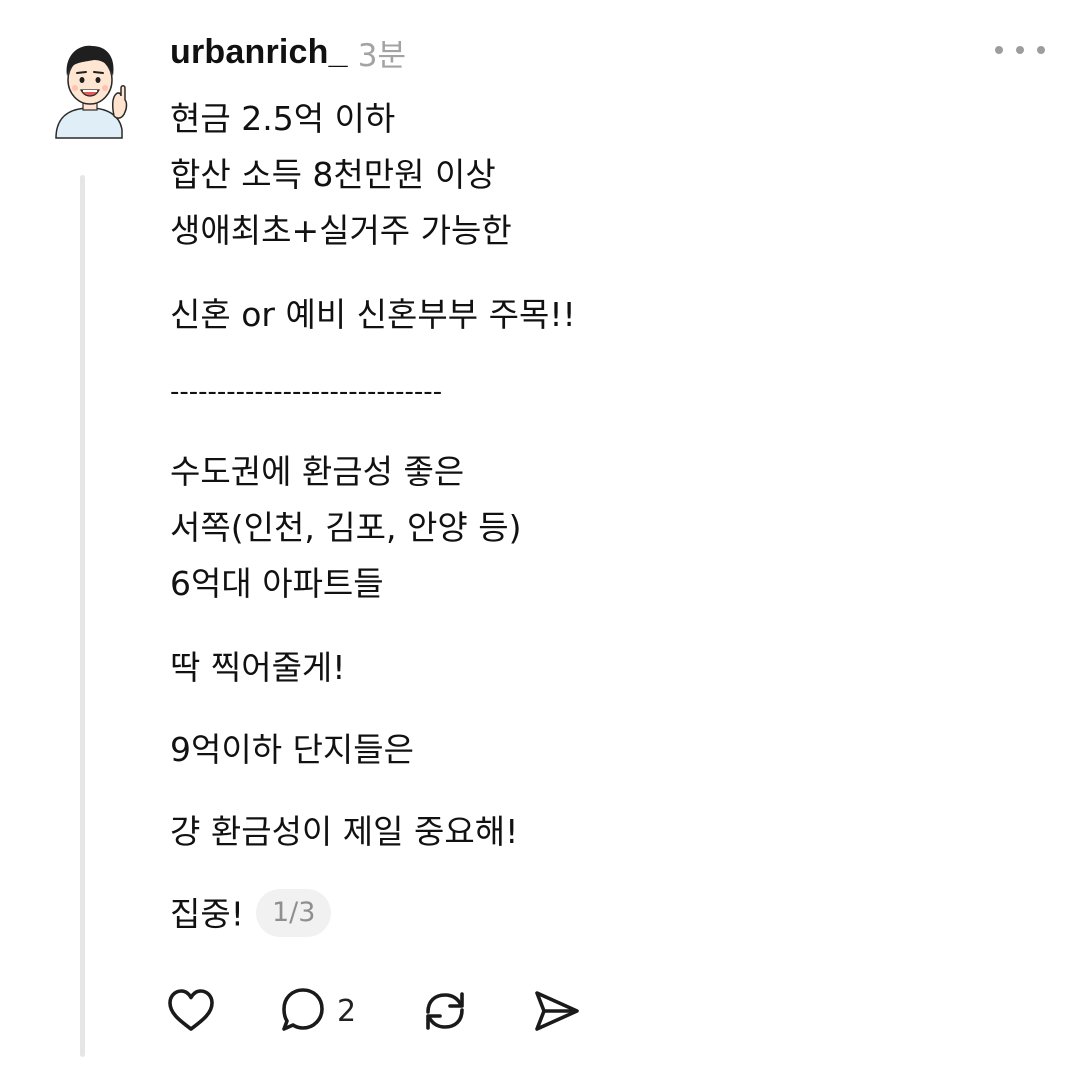 The width and height of the screenshot is (1080, 1080). I want to click on post-text-line: 딱 찍어줄게!, so click(258, 667).